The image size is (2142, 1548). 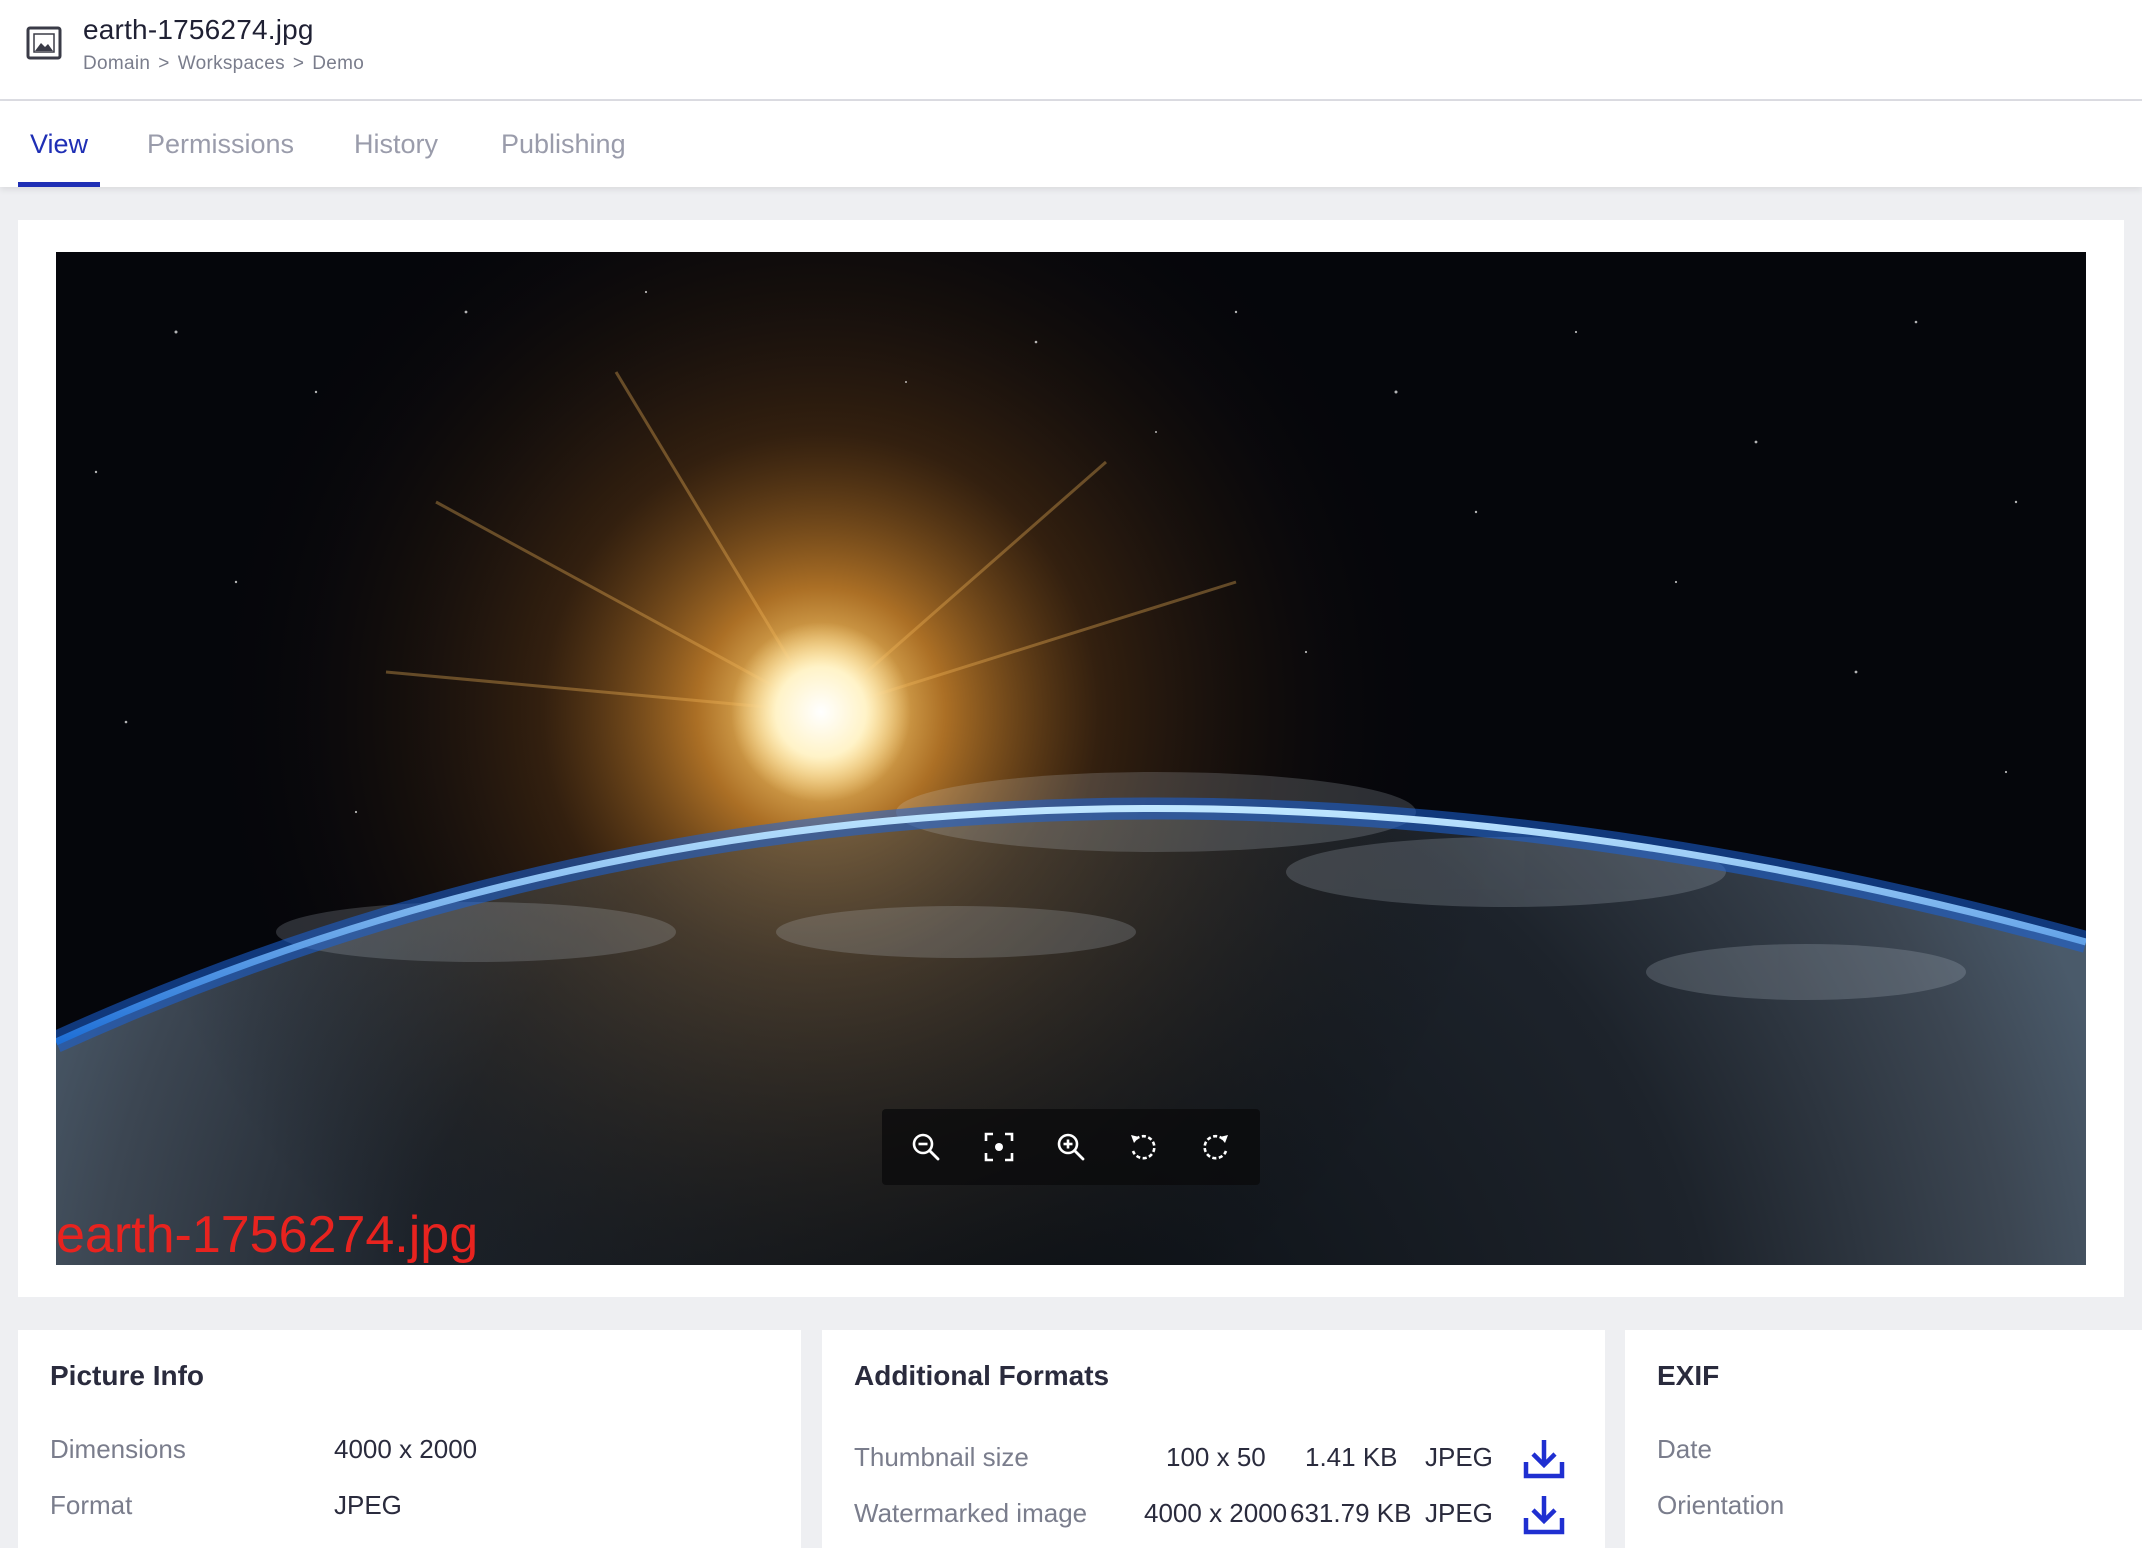 What do you see at coordinates (396, 144) in the screenshot?
I see `tab-history: History` at bounding box center [396, 144].